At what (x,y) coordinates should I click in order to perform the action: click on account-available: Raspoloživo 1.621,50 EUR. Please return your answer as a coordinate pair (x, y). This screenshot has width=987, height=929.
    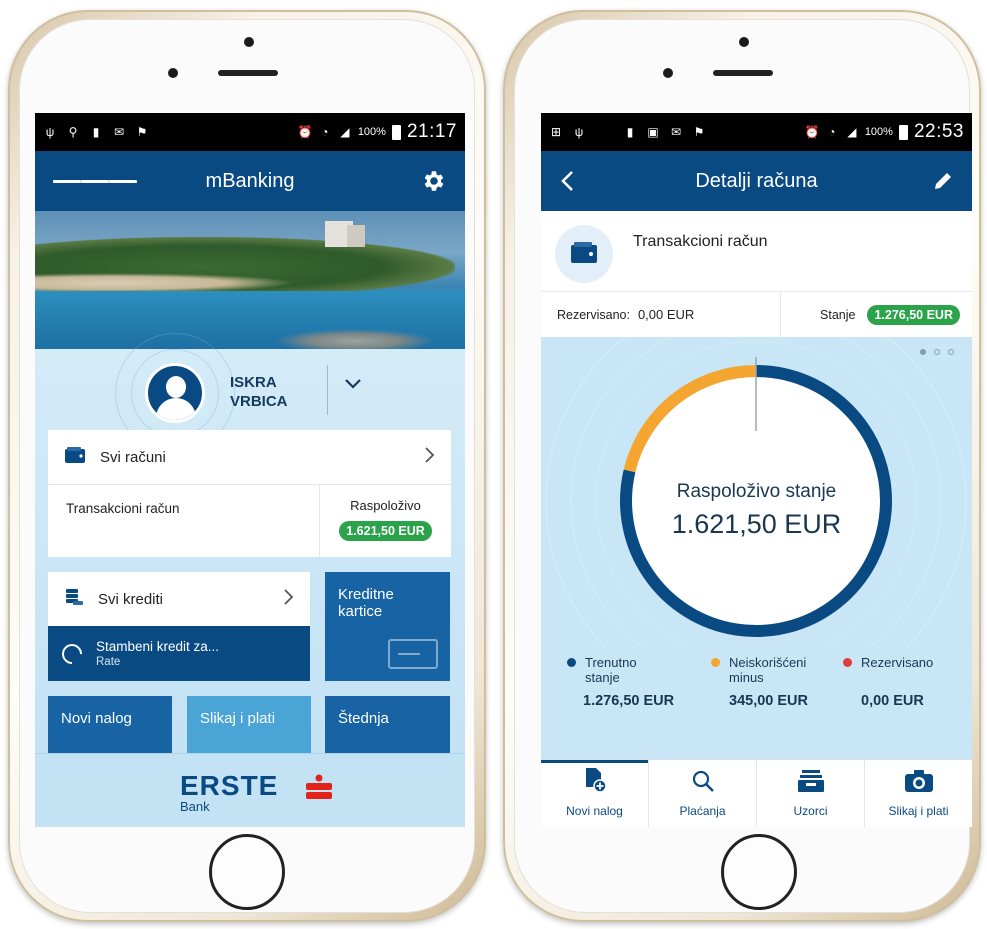
    Looking at the image, I should click on (385, 521).